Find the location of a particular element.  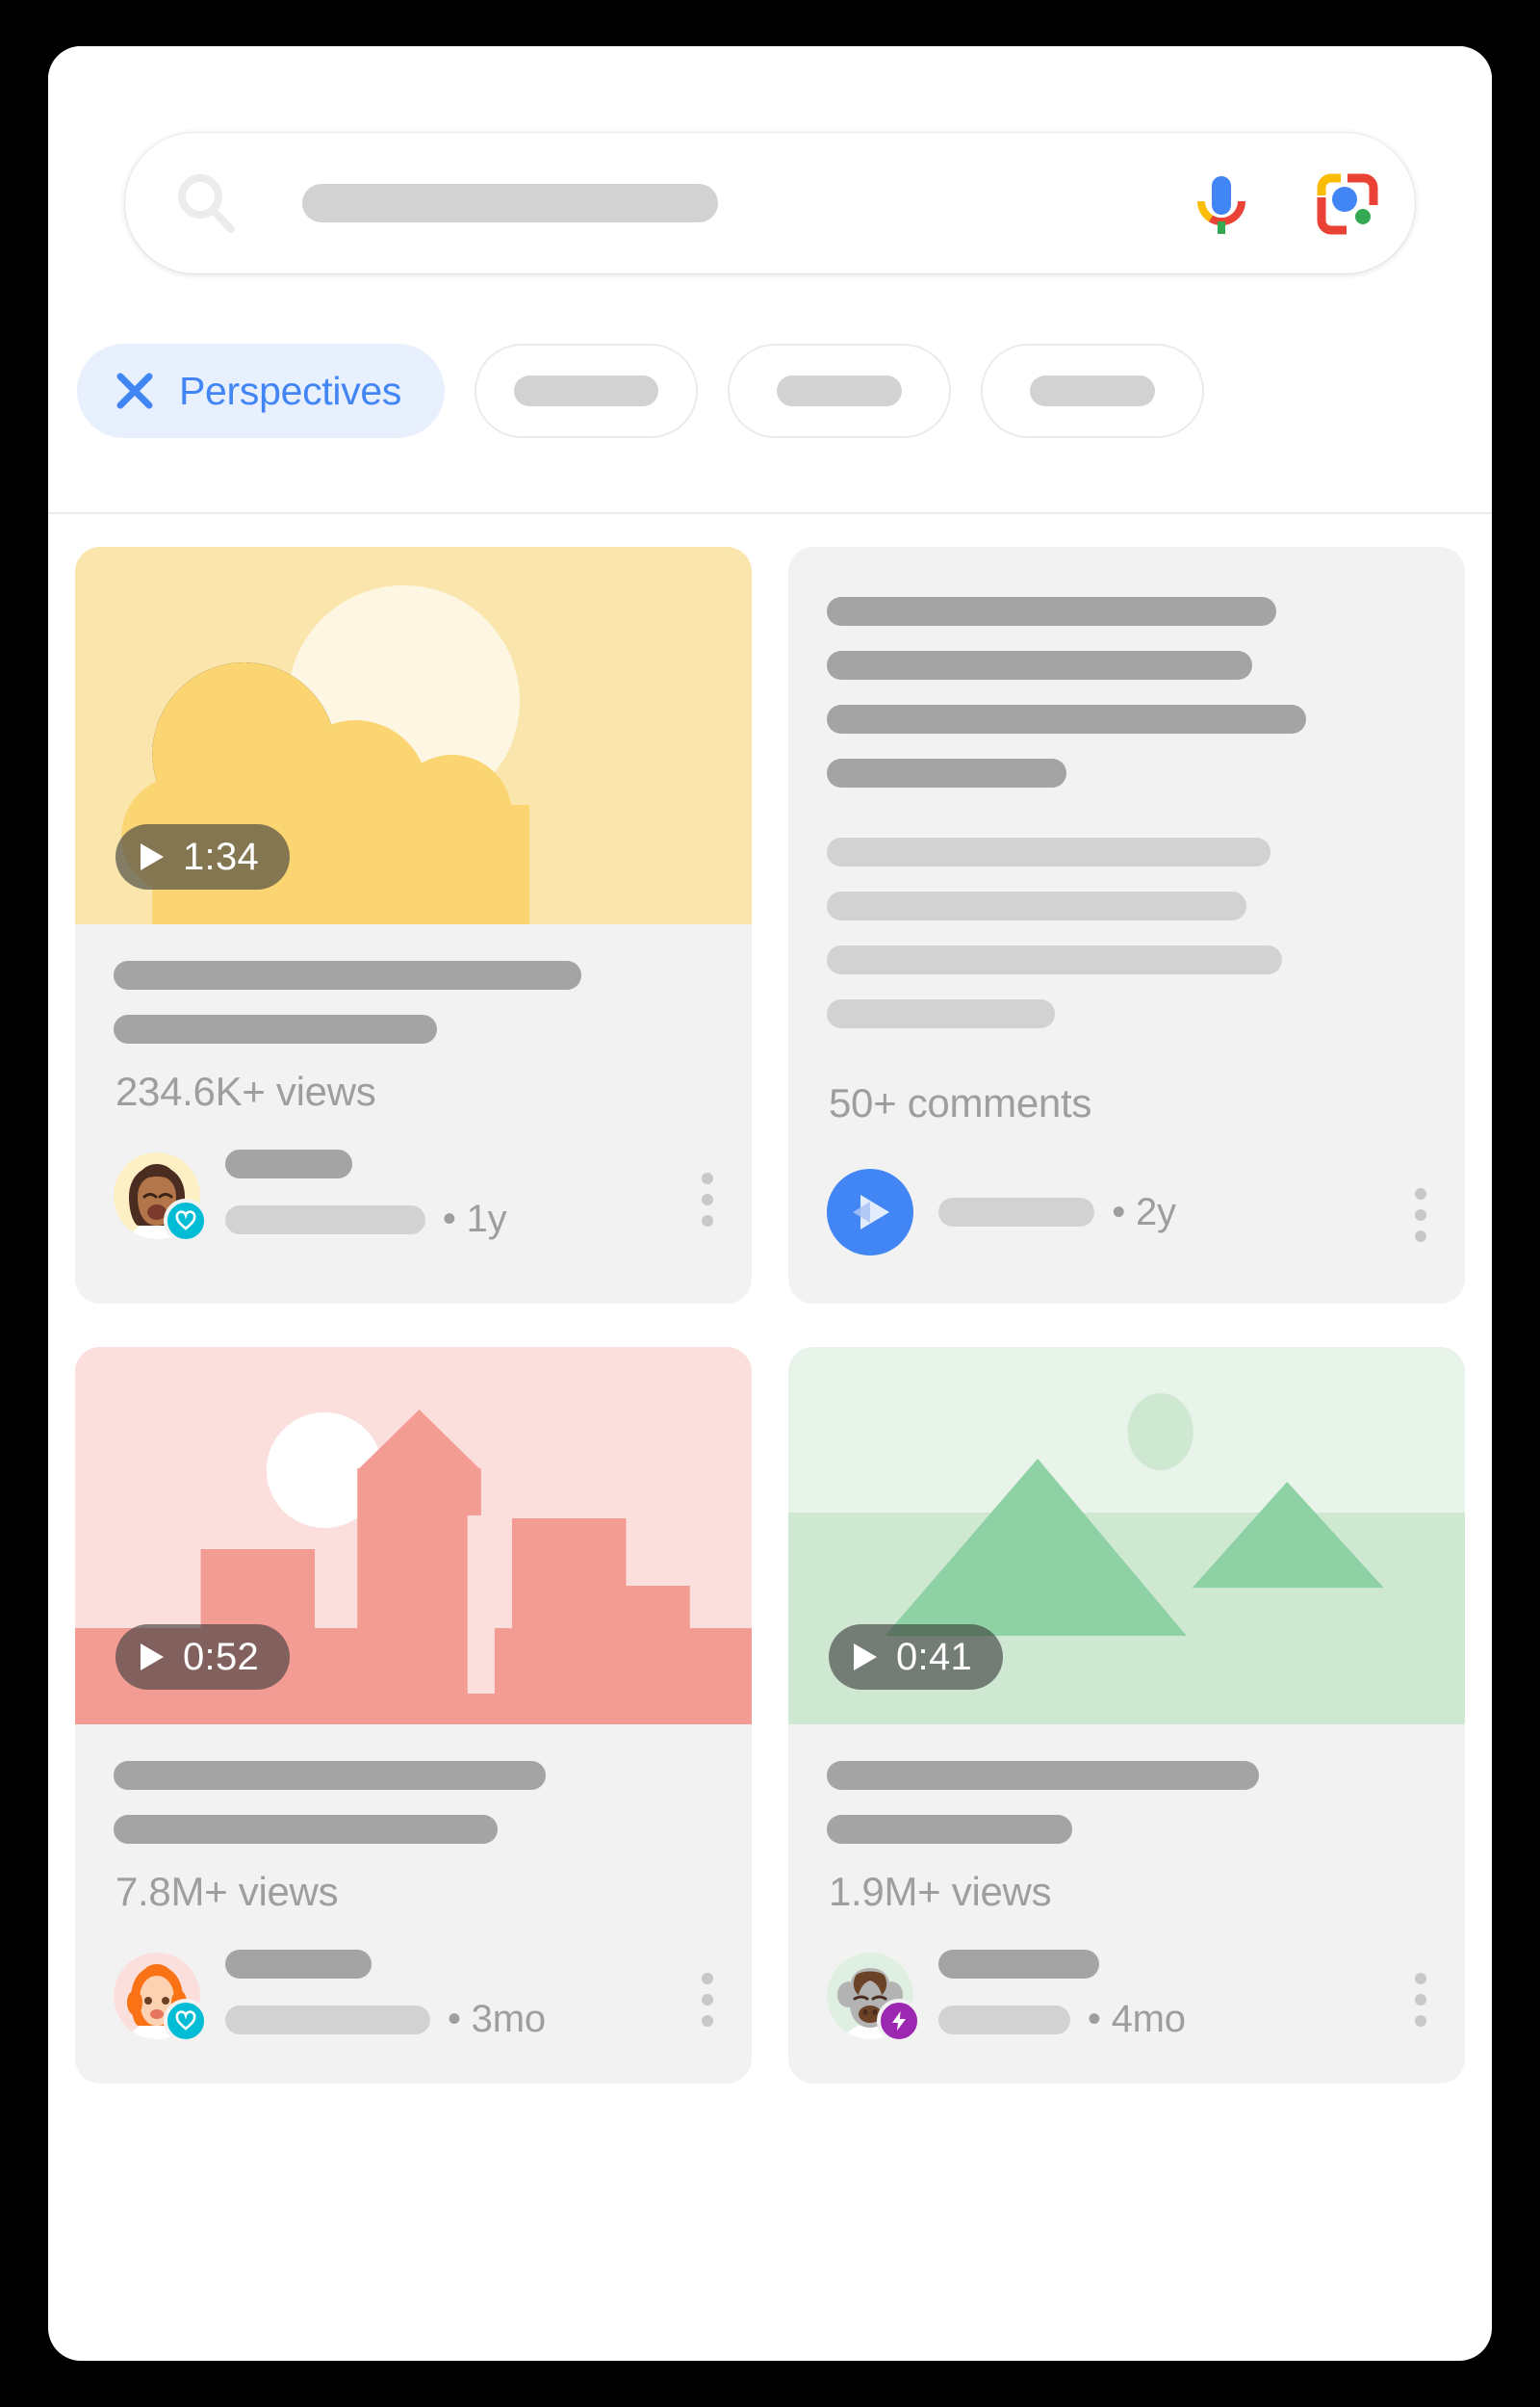

chip-perspectives: Perspectives is located at coordinates (261, 391).